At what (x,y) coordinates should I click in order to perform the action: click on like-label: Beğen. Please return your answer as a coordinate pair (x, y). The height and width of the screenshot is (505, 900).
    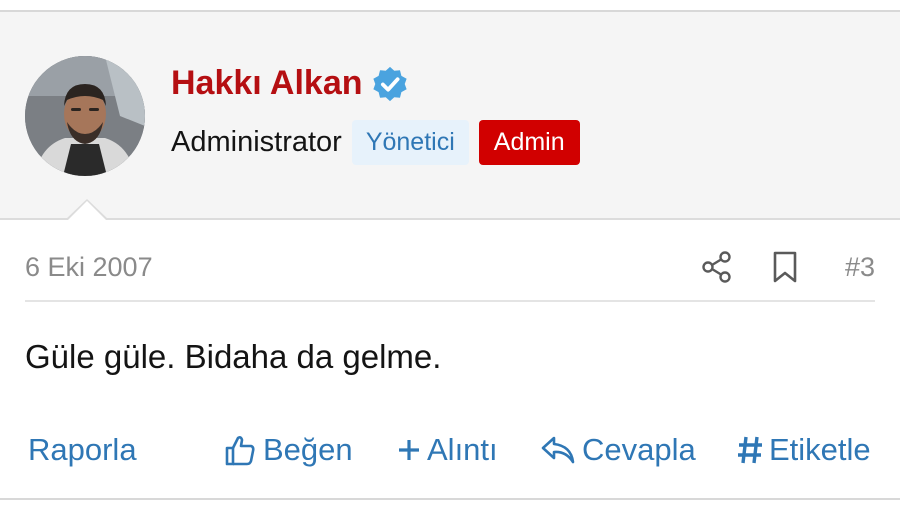
    Looking at the image, I should click on (308, 449).